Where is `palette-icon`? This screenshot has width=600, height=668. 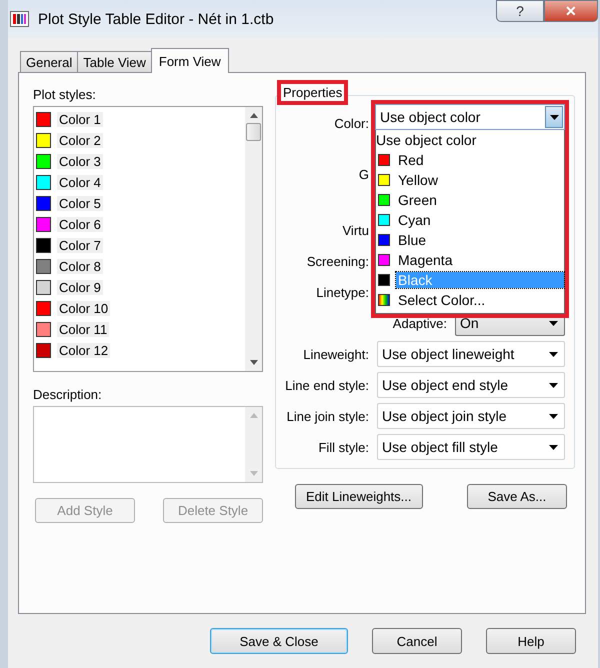 palette-icon is located at coordinates (384, 300).